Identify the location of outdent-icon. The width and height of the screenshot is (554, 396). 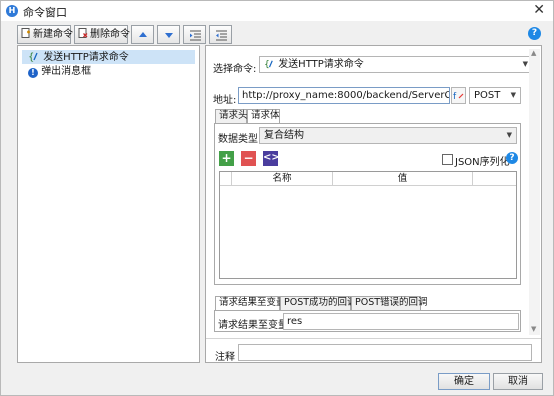
(221, 35).